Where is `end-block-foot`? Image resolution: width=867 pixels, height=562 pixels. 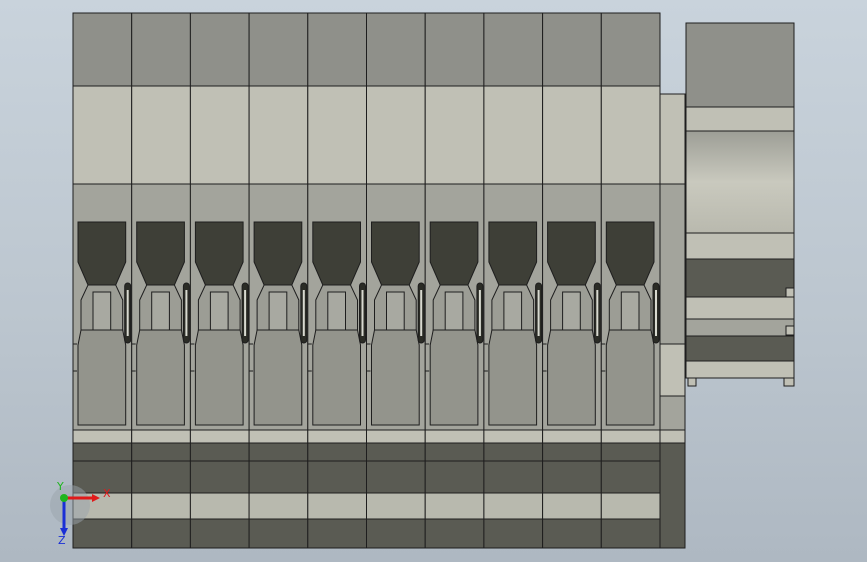 end-block-foot is located at coordinates (740, 369).